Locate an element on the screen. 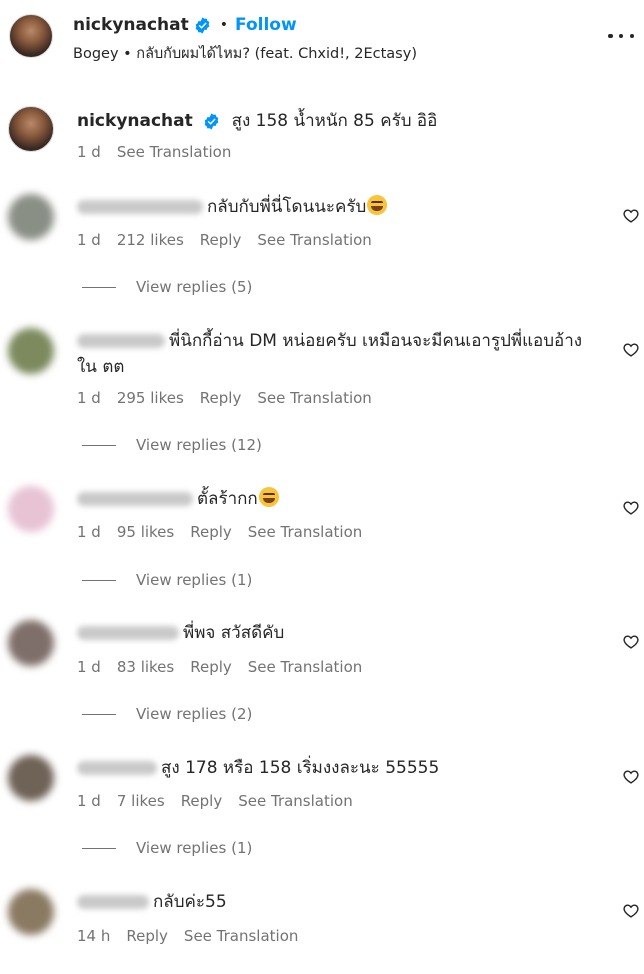 This screenshot has height=974, width=644. view-replies-button: View replies (12) is located at coordinates (172, 445).